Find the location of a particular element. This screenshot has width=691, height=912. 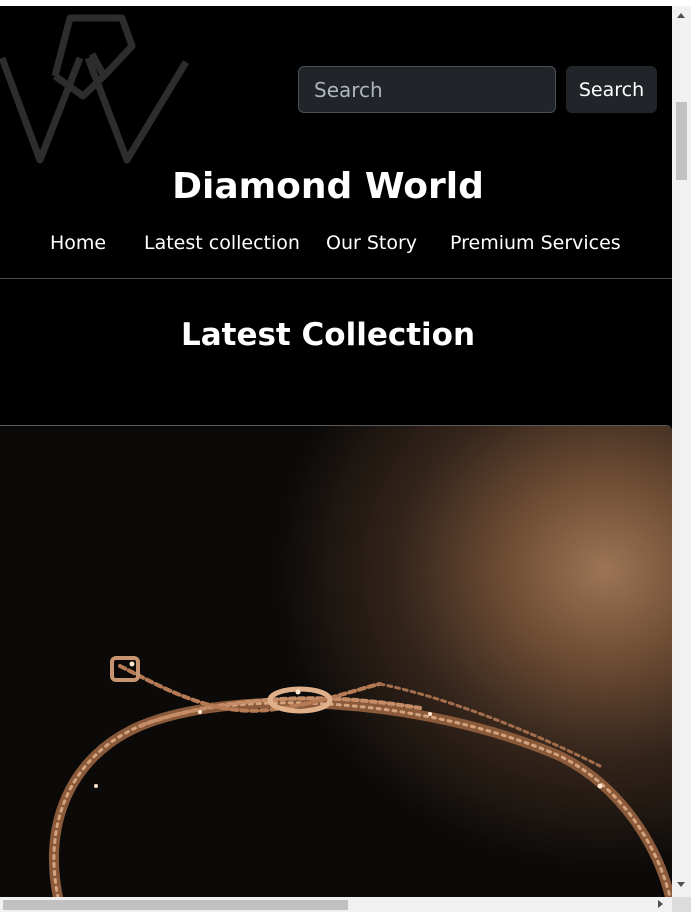

horizontal-scrollbar is located at coordinates (336, 904).